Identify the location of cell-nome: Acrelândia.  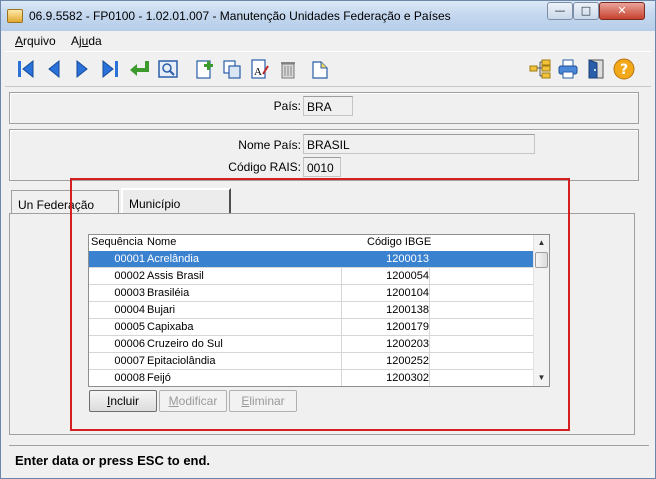
(173, 259).